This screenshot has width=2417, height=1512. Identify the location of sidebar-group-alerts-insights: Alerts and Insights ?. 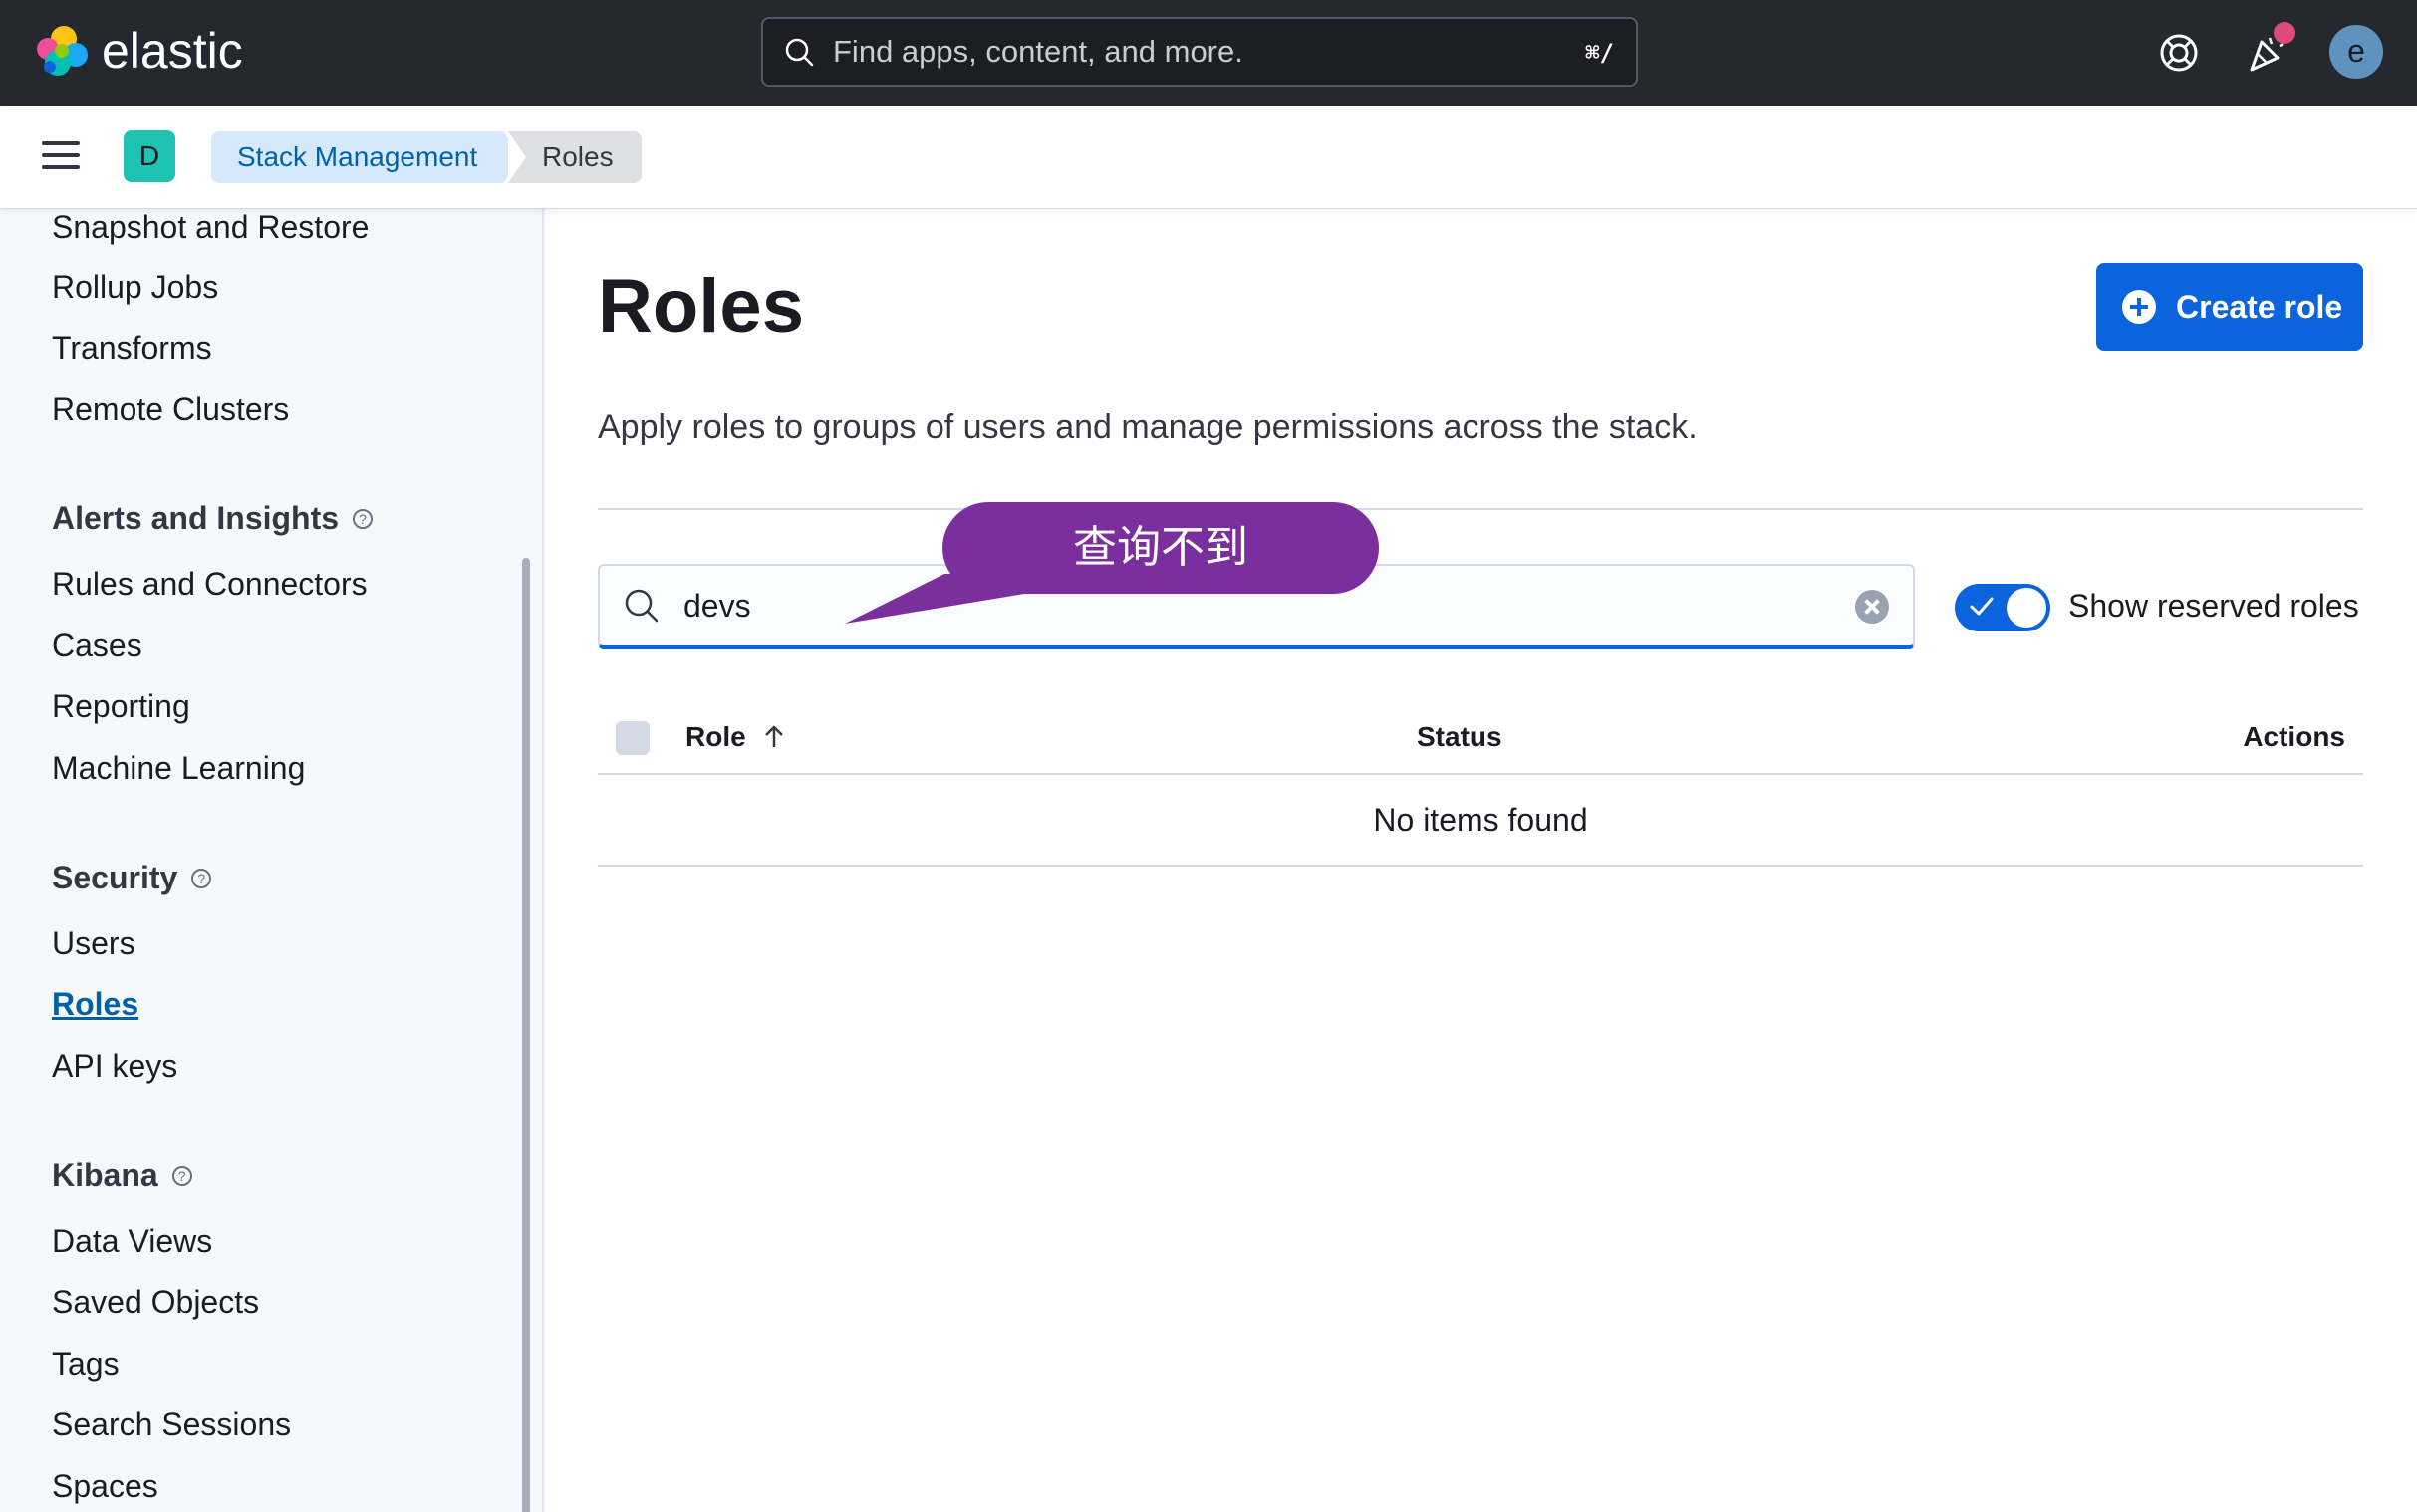
(212, 518).